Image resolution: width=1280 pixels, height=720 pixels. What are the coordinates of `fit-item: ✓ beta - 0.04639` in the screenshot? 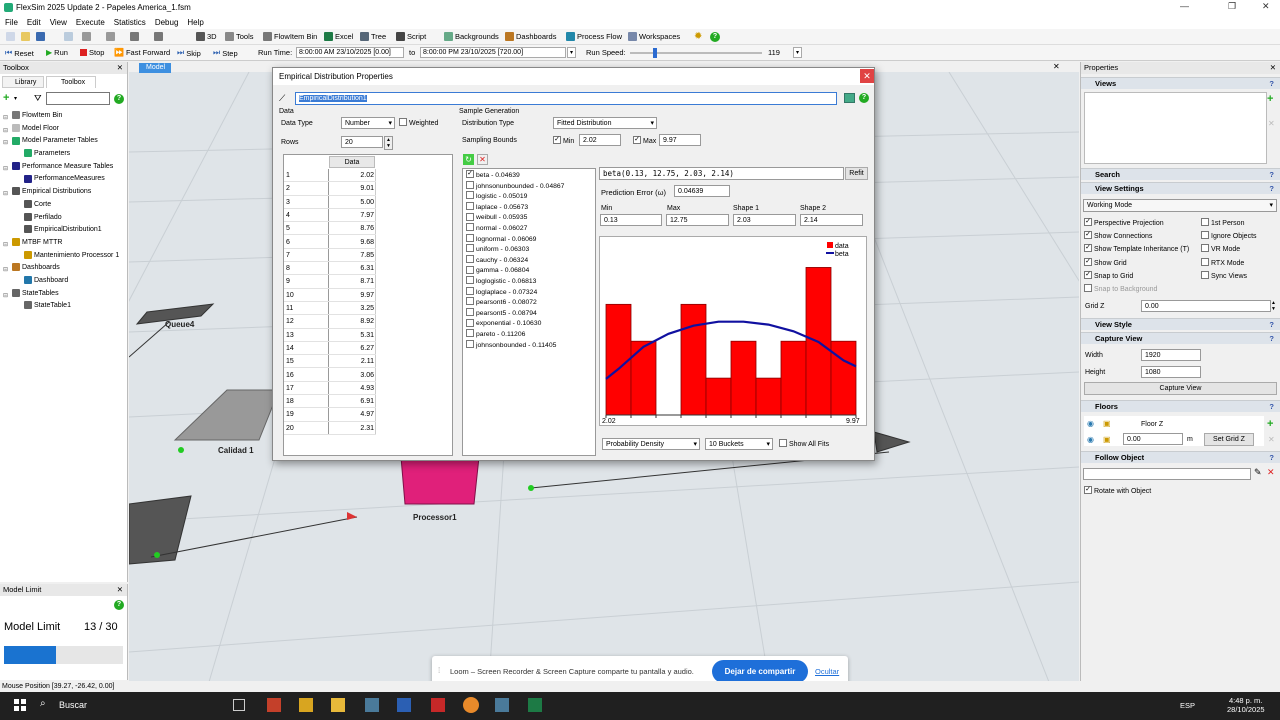 It's located at (493, 176).